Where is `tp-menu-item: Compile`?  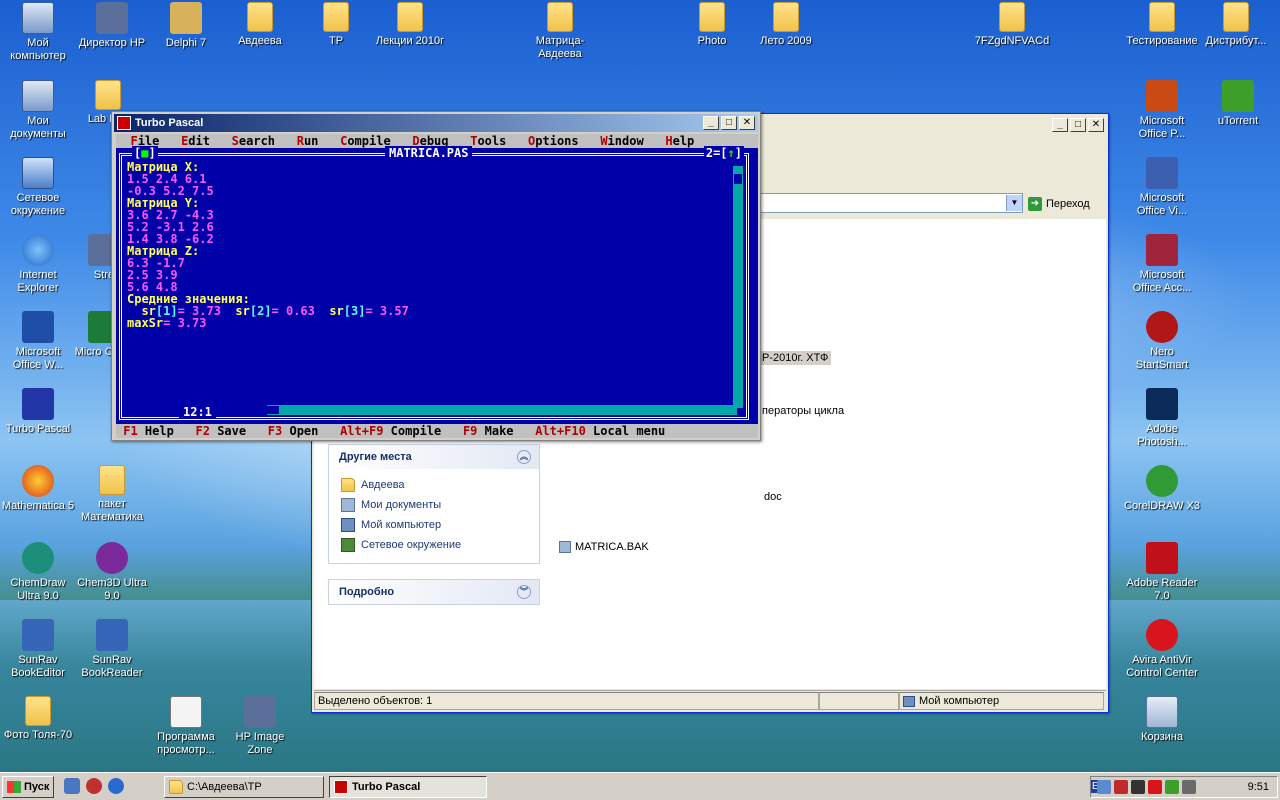 tp-menu-item: Compile is located at coordinates (354, 141).